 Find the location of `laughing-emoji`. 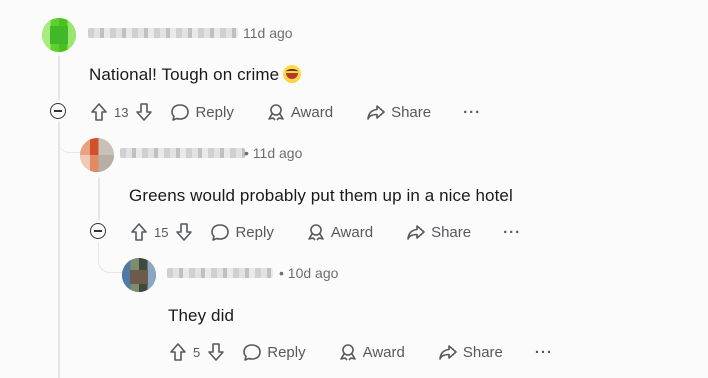

laughing-emoji is located at coordinates (292, 74).